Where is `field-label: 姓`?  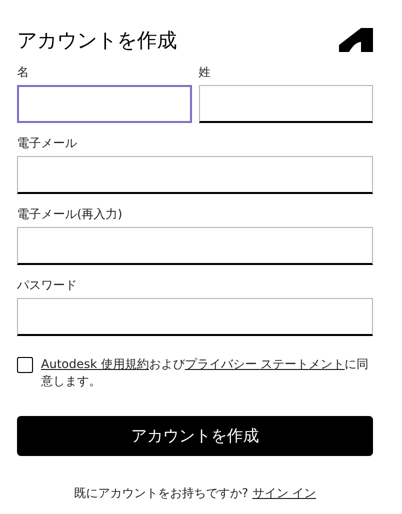
field-label: 姓 is located at coordinates (205, 72).